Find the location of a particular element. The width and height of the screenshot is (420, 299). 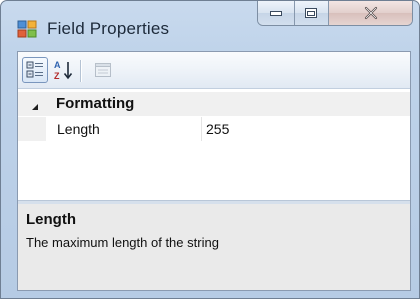

help-description: The maximum length of the string is located at coordinates (122, 242).